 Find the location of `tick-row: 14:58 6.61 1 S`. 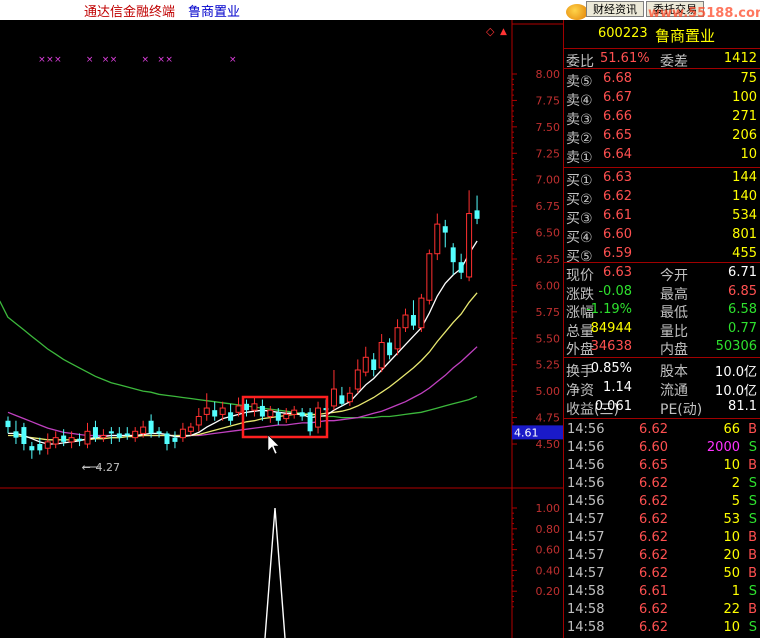

tick-row: 14:58 6.61 1 S is located at coordinates (662, 592).